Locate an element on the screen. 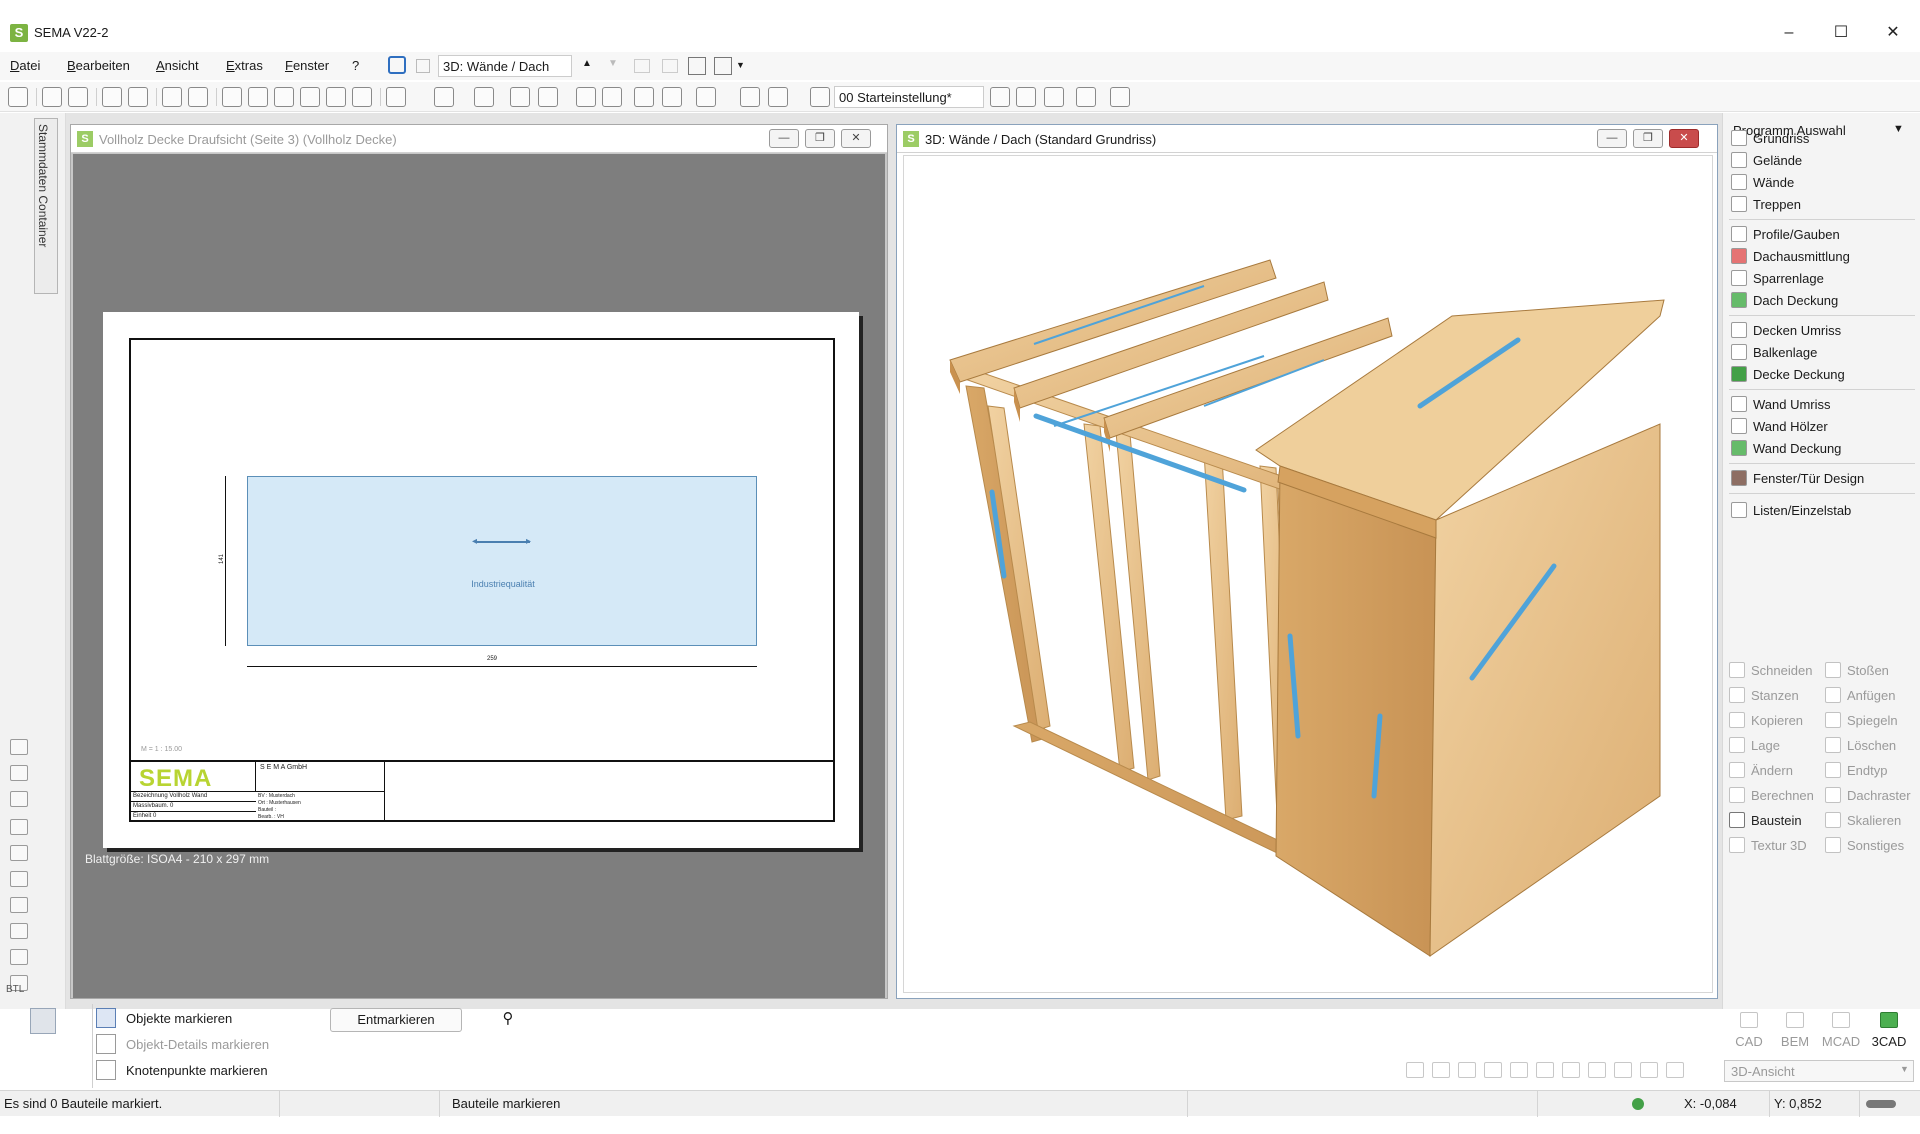 The height and width of the screenshot is (1134, 1920). side-tool-5-icon is located at coordinates (19, 853).